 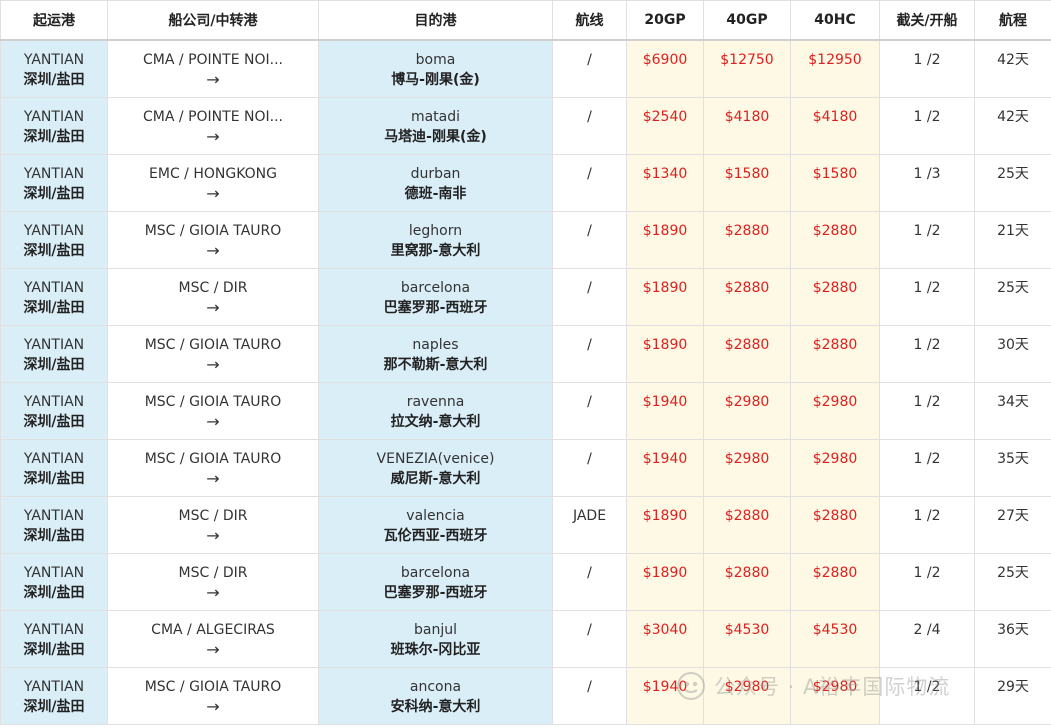 I want to click on price-20gp: $2540, so click(x=665, y=125).